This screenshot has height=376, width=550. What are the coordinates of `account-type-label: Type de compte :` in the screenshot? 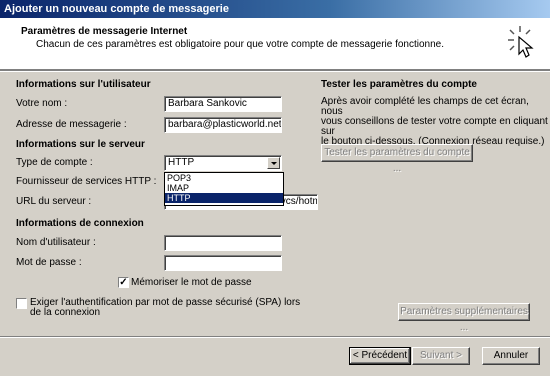 It's located at (54, 162).